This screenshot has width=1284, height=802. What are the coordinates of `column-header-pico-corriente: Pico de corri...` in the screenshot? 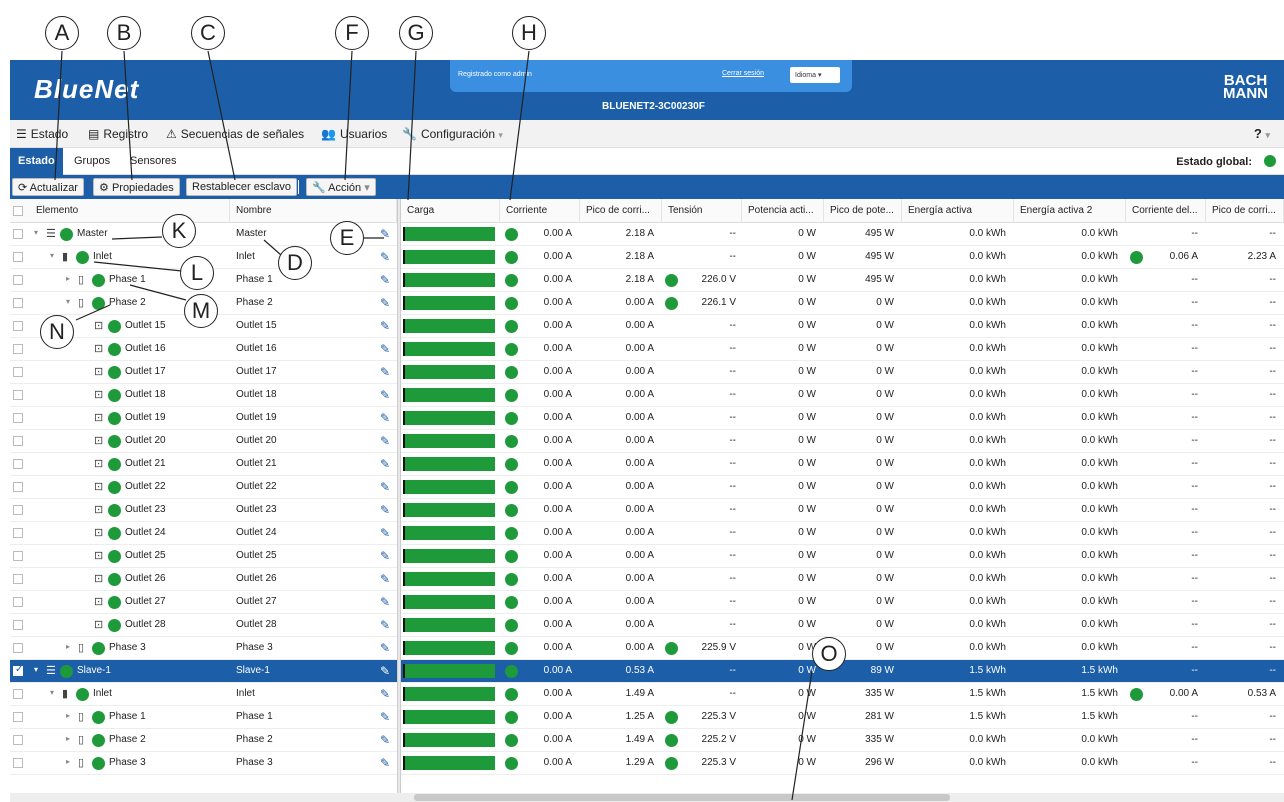 It's located at (621, 211).